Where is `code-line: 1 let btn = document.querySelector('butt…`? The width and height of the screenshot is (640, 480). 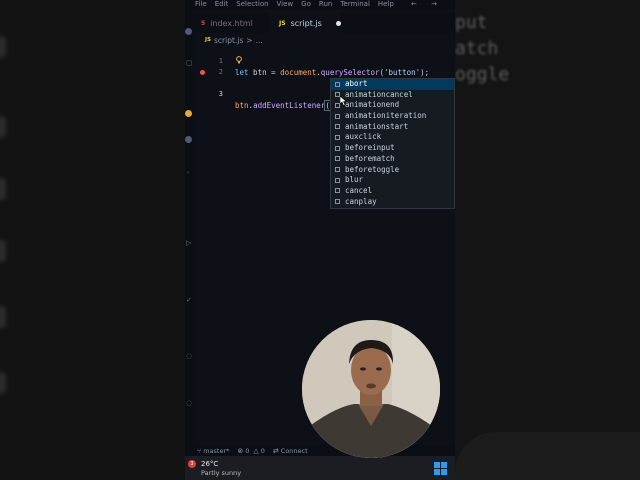
code-line: 1 let btn = document.querySelector('butt… is located at coordinates (320, 61).